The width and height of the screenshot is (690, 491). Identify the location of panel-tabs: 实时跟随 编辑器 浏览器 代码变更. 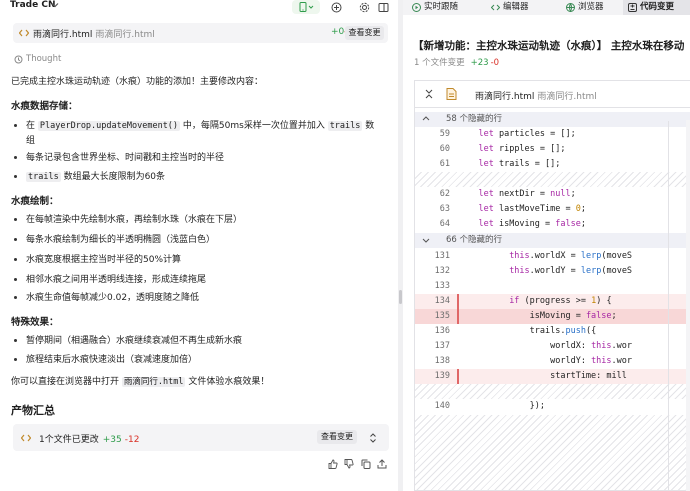
(546, 7).